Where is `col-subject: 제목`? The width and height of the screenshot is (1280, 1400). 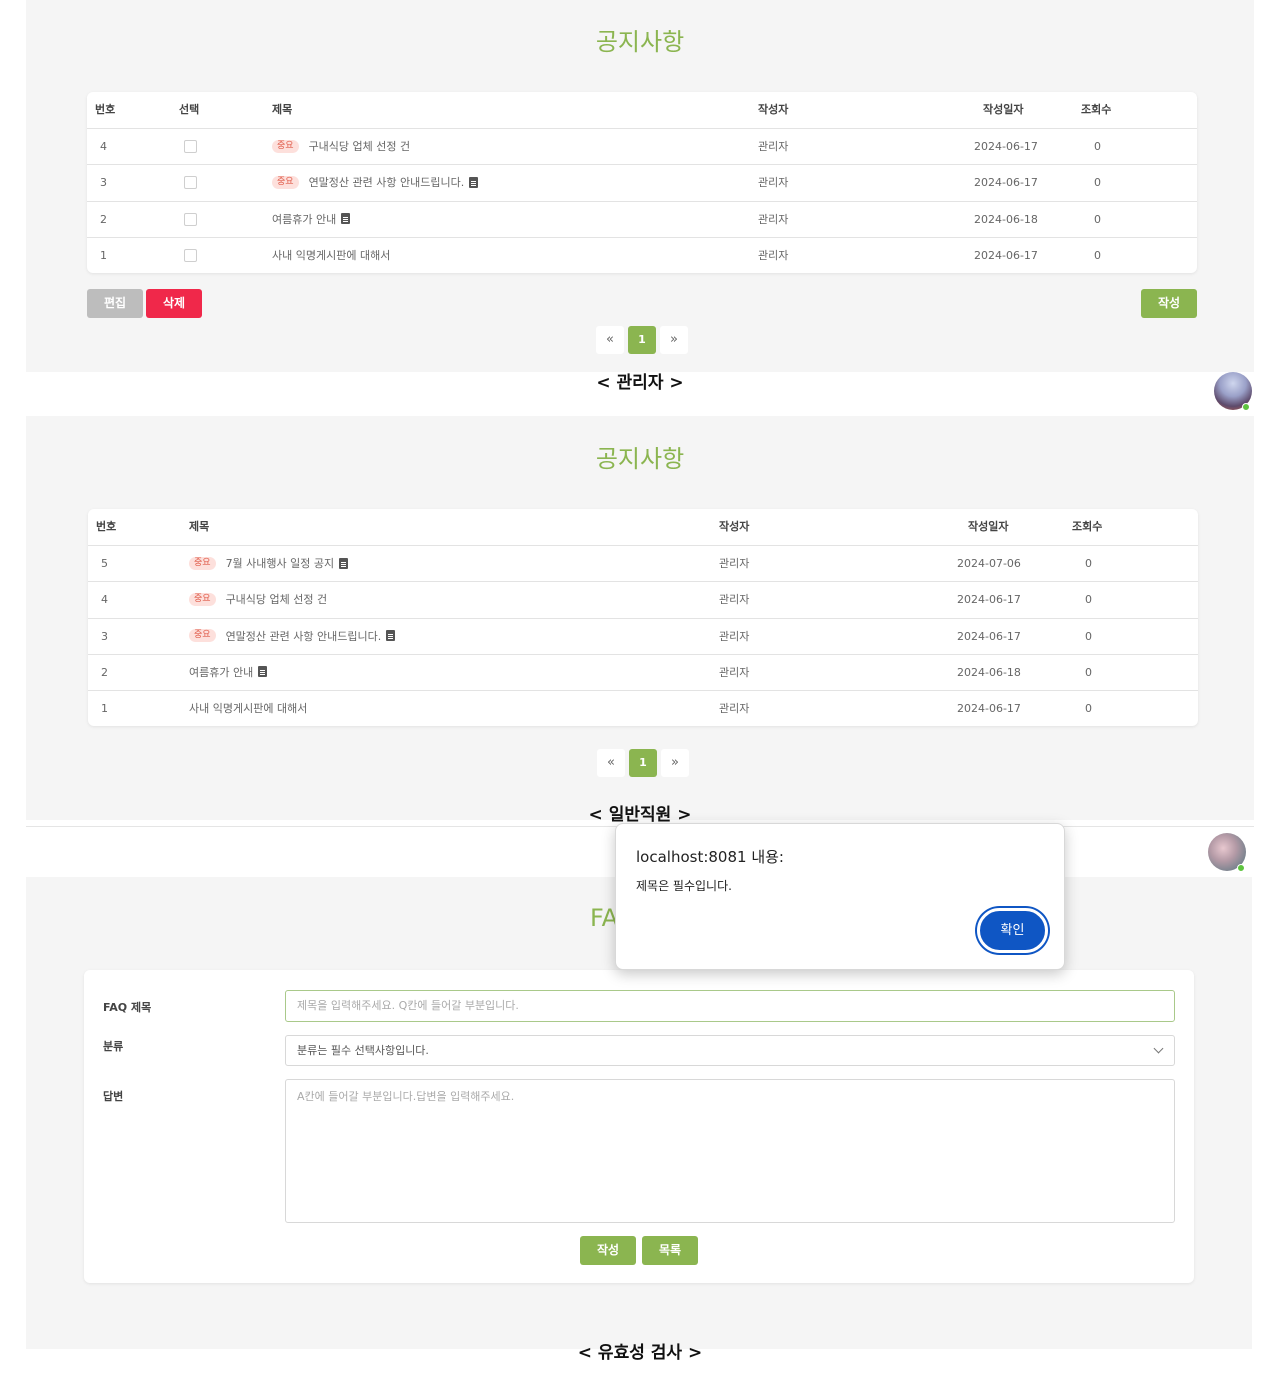 col-subject: 제목 is located at coordinates (282, 109).